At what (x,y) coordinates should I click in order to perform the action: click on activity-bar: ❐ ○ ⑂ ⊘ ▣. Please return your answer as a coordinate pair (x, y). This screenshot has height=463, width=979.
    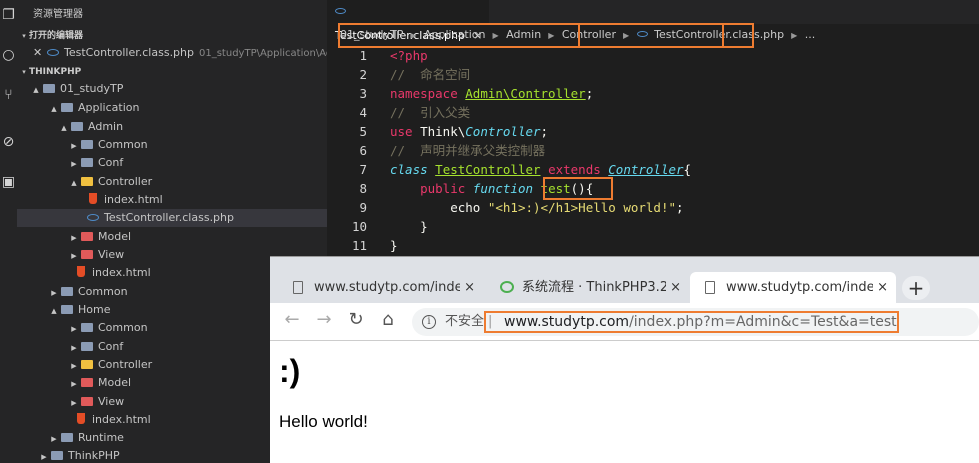
    Looking at the image, I should click on (8, 231).